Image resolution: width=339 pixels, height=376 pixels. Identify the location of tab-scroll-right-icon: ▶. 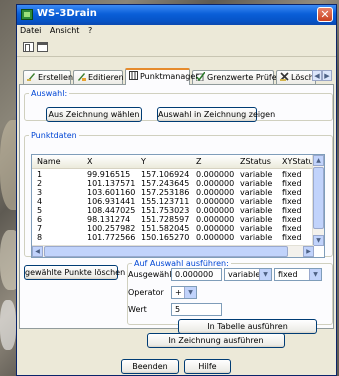
(327, 75).